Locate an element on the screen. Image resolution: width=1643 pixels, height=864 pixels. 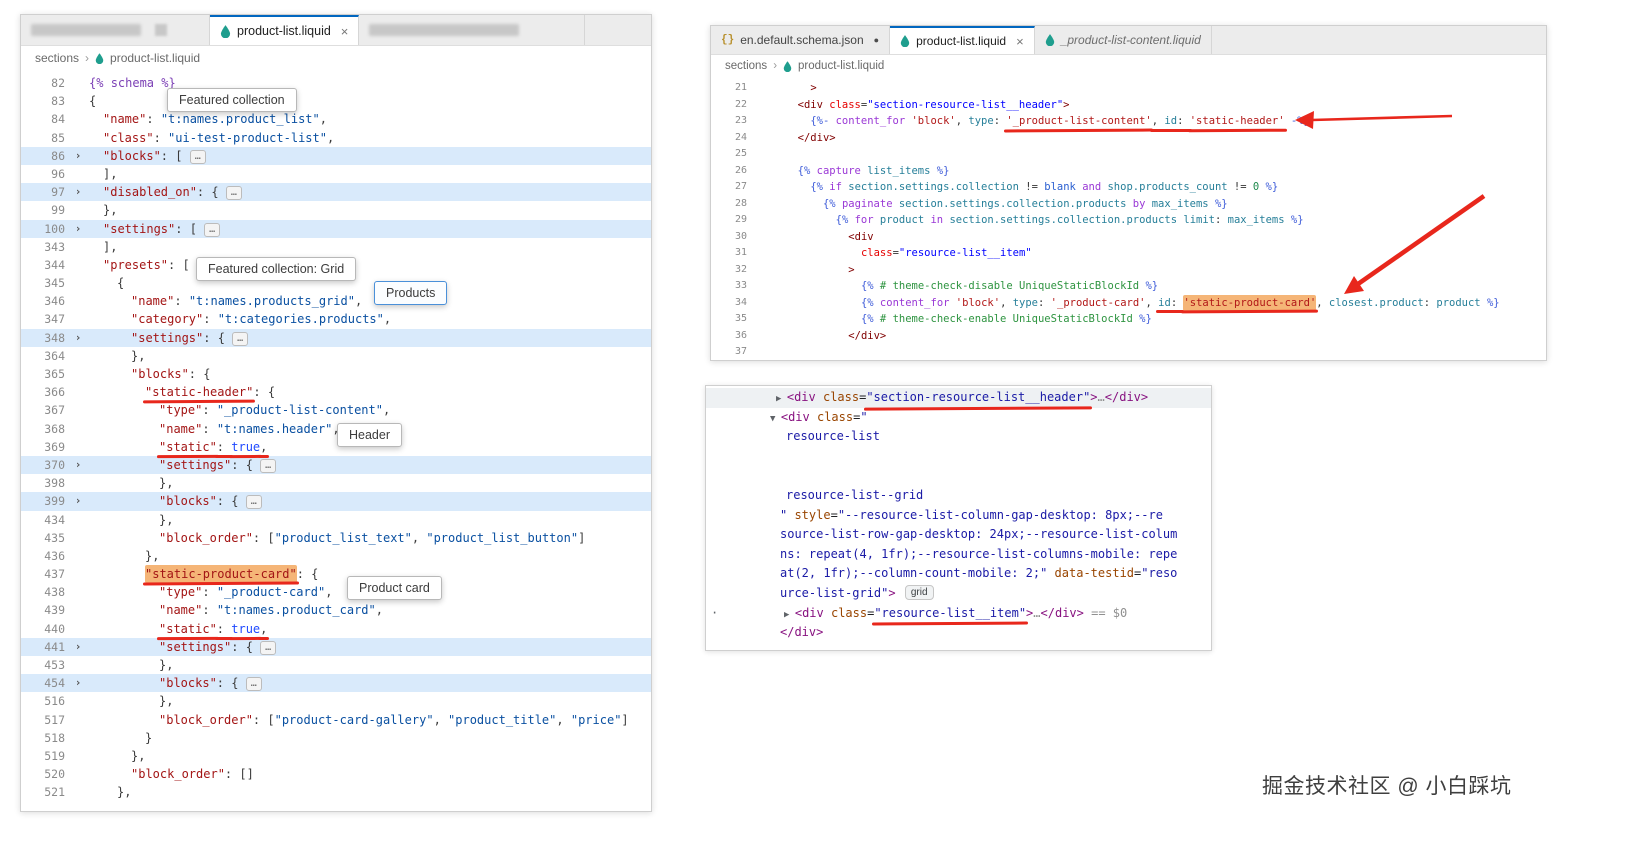
line-number: 366 is located at coordinates (46, 392).